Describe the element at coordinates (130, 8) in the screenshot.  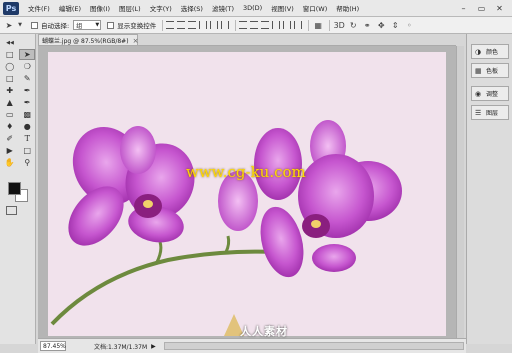
I see `menu-layer: 图层(L)` at that location.